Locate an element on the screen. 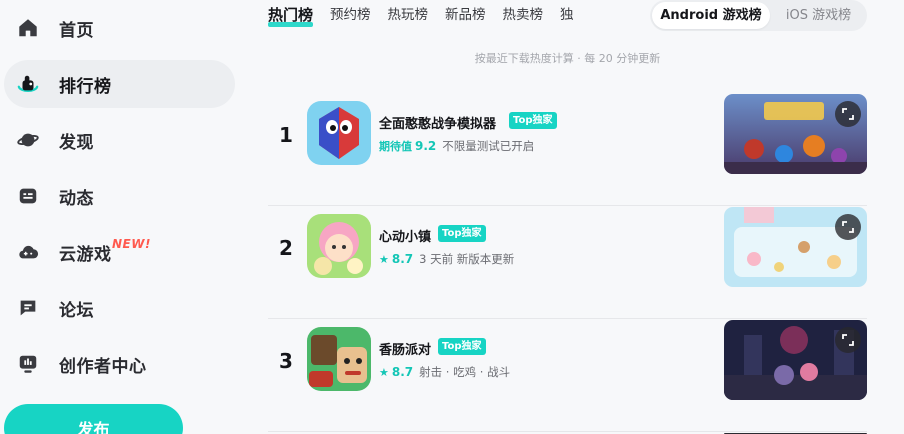 This screenshot has height=434, width=904. sidebar-item-label: 动态 is located at coordinates (76, 198).